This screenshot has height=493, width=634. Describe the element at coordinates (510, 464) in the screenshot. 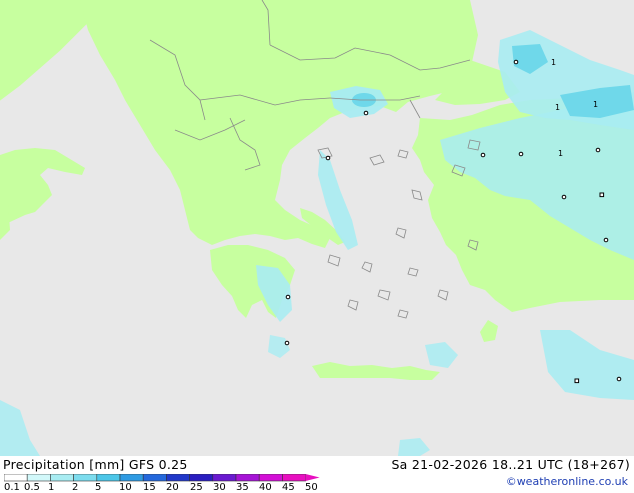

I see `valid-time: Sa 21-02-2026 18..21 UTC (18+267)` at that location.